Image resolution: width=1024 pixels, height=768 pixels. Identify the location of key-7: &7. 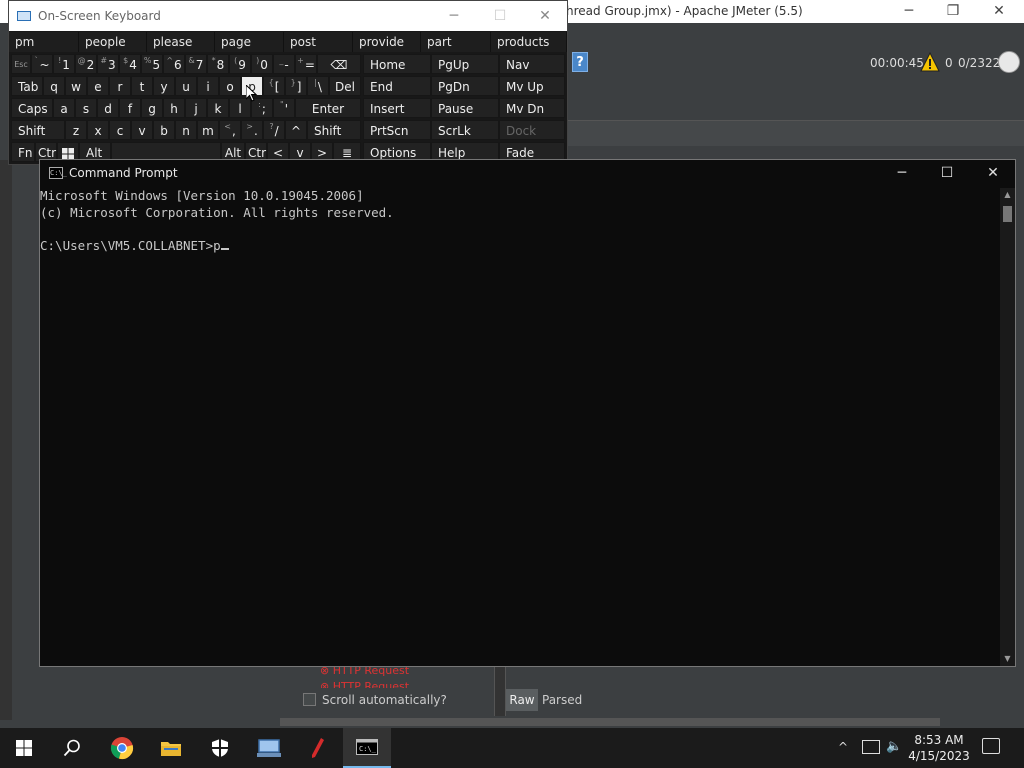
(196, 64).